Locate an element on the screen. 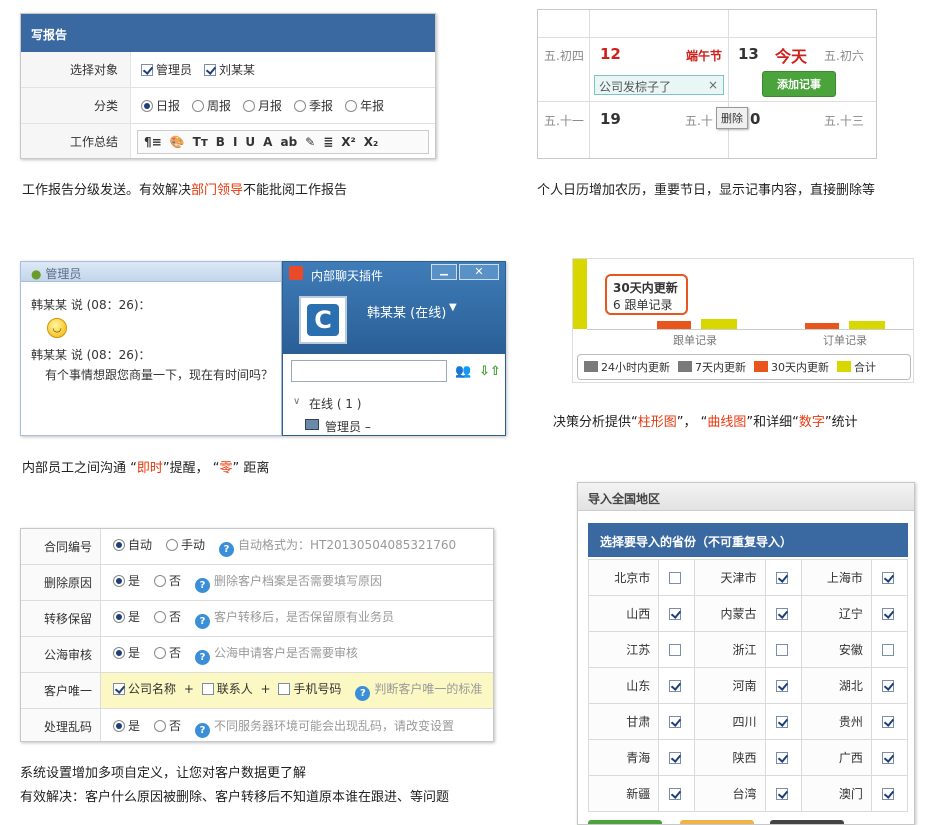  target-option: 刘某某 is located at coordinates (229, 70).